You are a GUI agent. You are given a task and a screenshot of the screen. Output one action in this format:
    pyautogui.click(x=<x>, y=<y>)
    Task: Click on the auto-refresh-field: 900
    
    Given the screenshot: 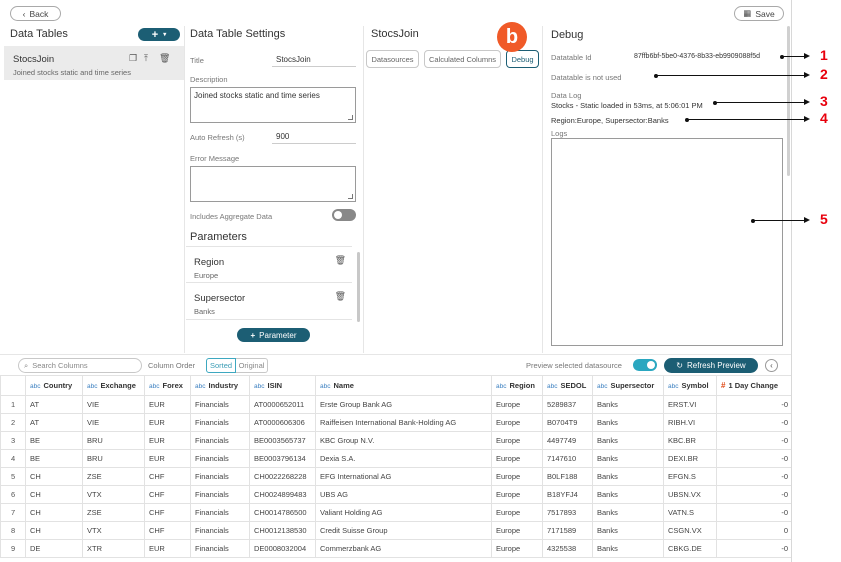 What is the action you would take?
    pyautogui.click(x=282, y=136)
    